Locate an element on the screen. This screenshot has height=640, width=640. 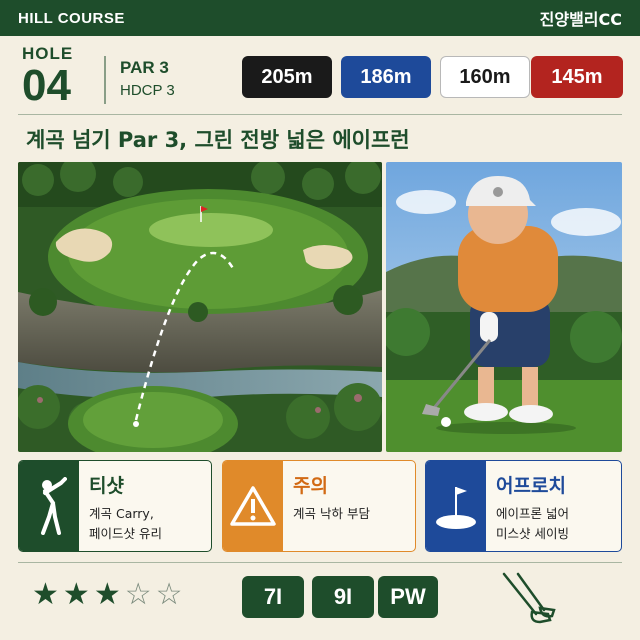
club-badge: 7I is located at coordinates (273, 597).